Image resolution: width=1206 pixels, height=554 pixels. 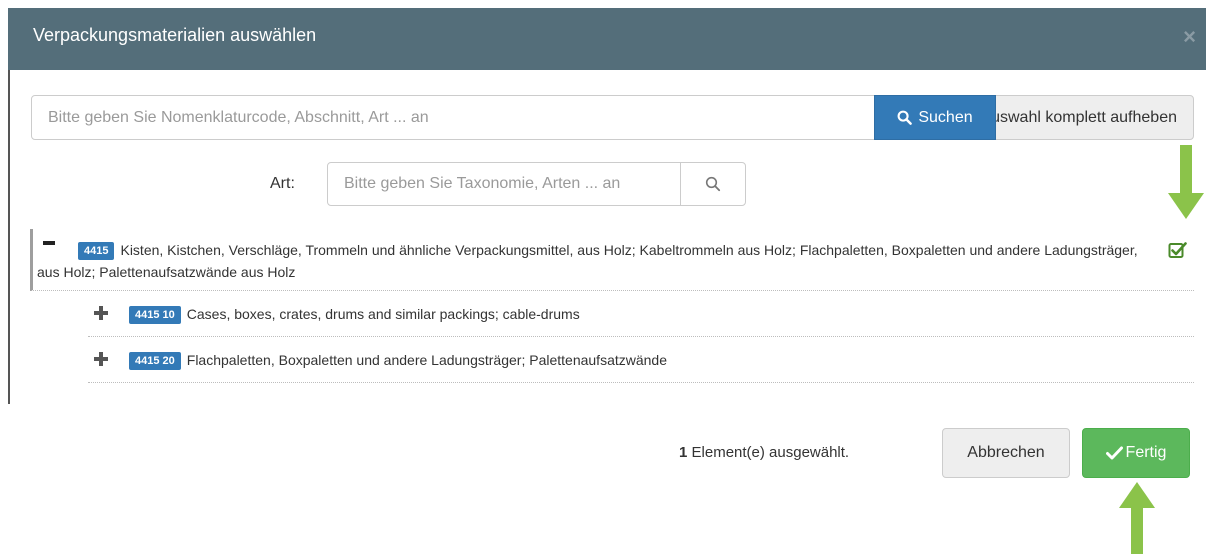 I want to click on code-badge: 4415 10, so click(x=155, y=315).